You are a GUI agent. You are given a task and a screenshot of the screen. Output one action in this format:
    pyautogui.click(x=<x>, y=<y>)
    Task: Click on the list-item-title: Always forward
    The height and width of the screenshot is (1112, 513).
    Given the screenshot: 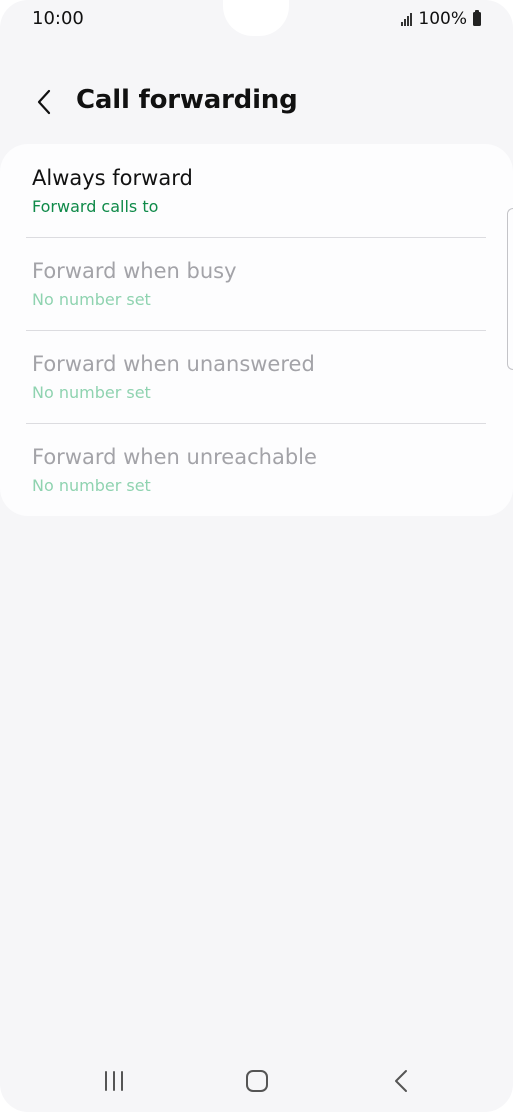 What is the action you would take?
    pyautogui.click(x=112, y=178)
    